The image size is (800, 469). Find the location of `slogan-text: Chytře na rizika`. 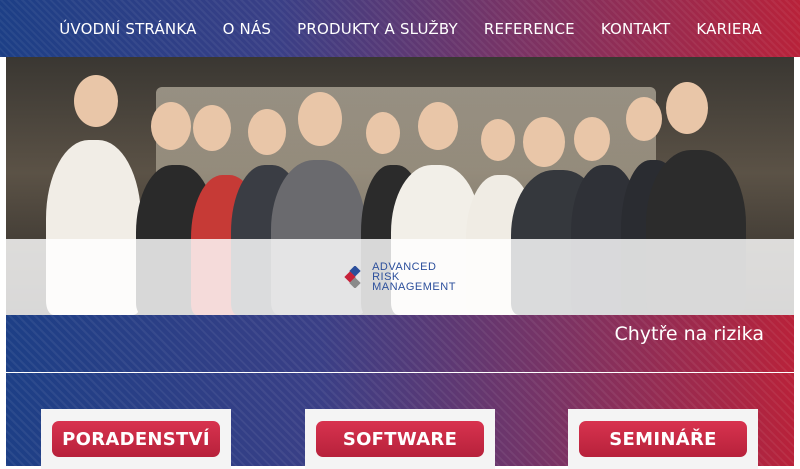

slogan-text: Chytře na rizika is located at coordinates (689, 334).